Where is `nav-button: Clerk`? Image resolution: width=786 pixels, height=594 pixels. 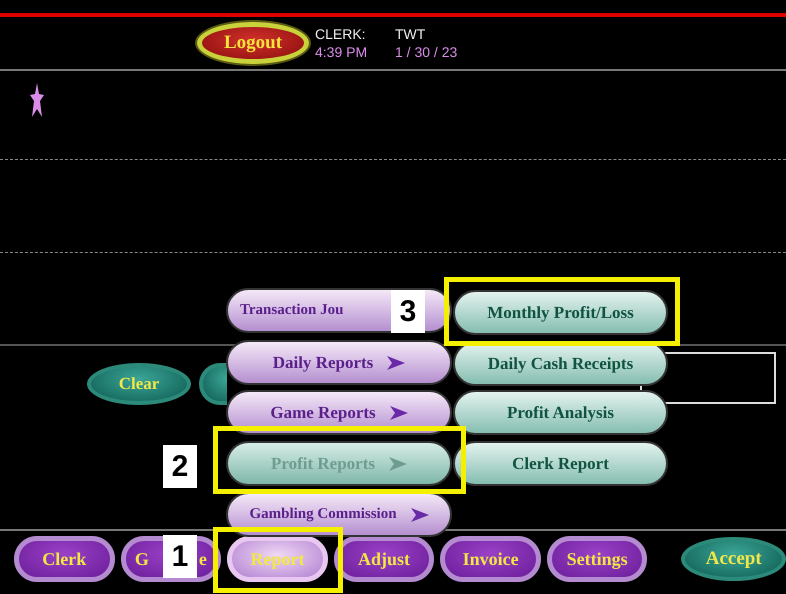
nav-button: Clerk is located at coordinates (64, 559).